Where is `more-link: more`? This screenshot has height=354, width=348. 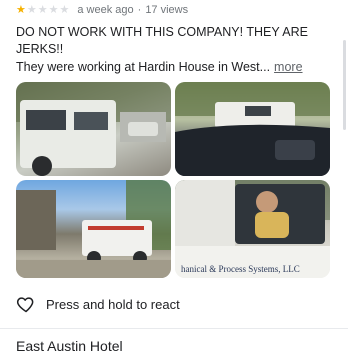 more-link: more is located at coordinates (288, 67).